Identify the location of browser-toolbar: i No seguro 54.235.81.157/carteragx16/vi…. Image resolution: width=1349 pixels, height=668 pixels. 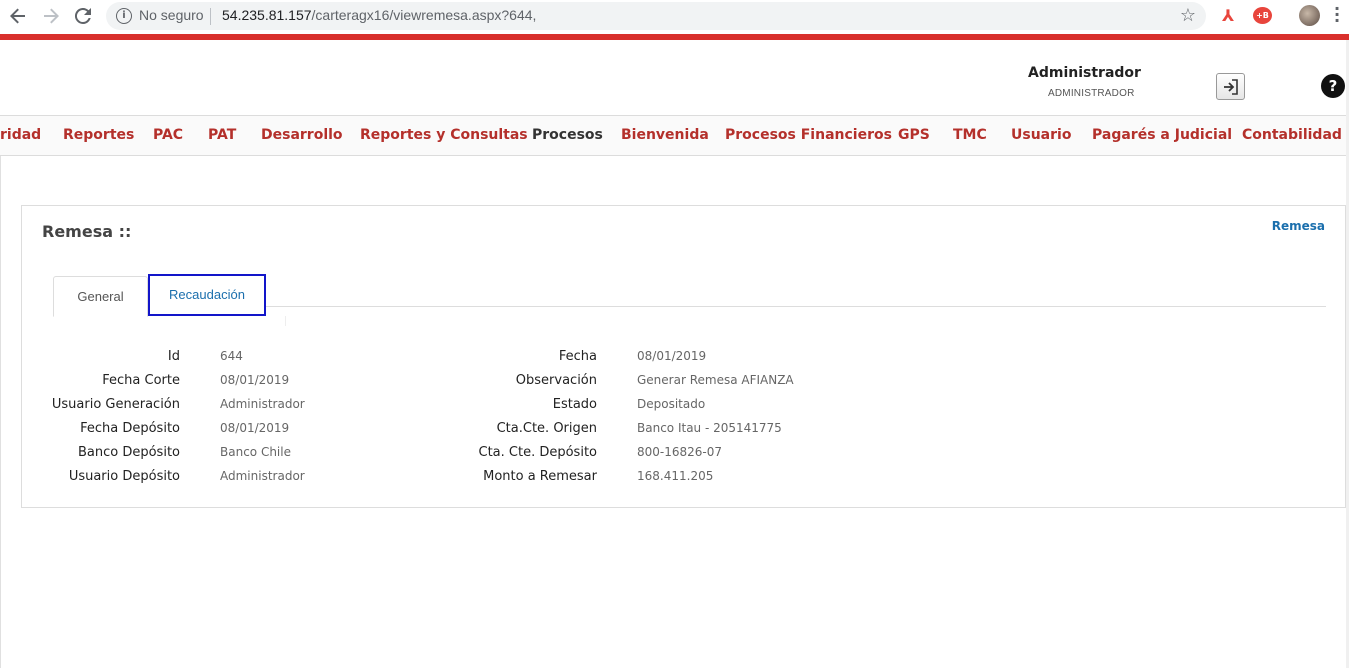
(674, 16).